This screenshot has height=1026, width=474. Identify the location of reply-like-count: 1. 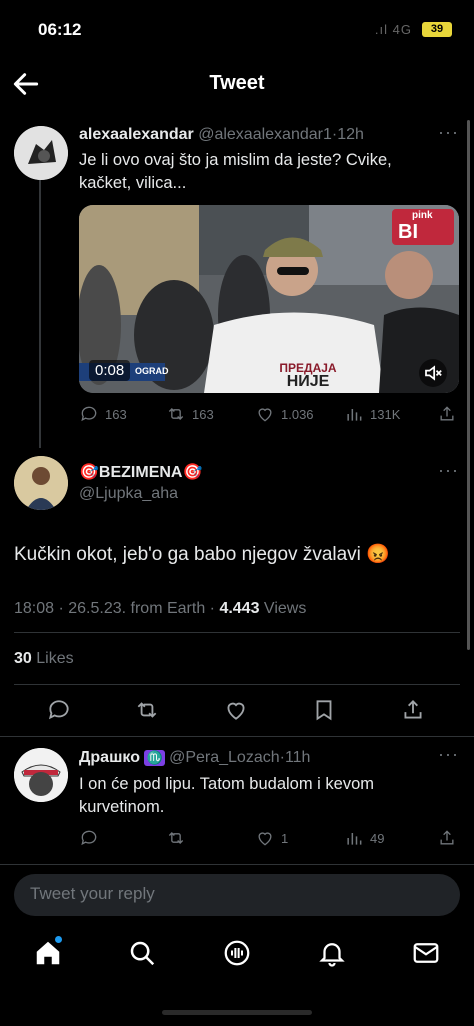
(285, 838).